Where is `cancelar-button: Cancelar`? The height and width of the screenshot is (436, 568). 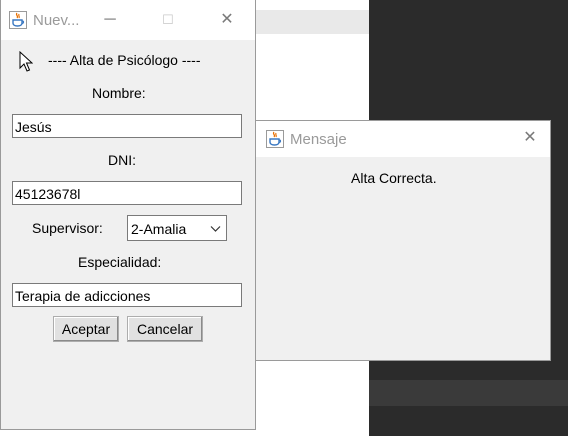 cancelar-button: Cancelar is located at coordinates (165, 329).